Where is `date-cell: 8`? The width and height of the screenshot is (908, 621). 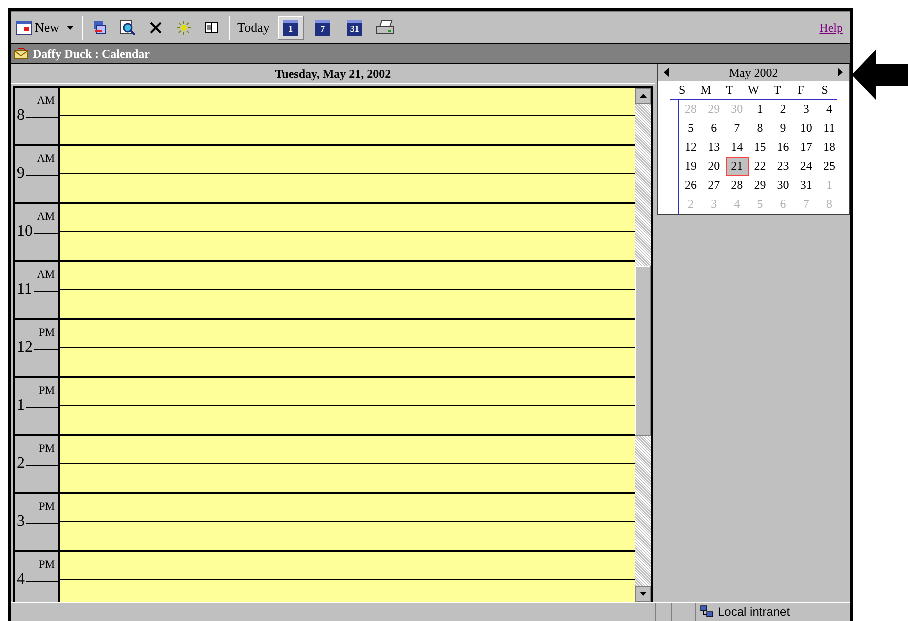
date-cell: 8 is located at coordinates (760, 128).